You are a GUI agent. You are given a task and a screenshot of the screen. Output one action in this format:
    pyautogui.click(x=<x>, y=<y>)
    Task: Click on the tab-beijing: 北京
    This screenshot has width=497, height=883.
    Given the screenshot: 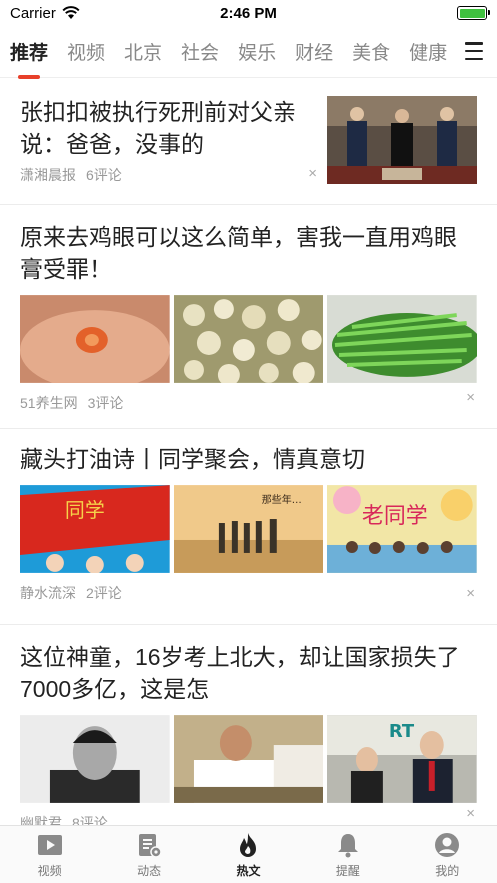 What is the action you would take?
    pyautogui.click(x=143, y=51)
    